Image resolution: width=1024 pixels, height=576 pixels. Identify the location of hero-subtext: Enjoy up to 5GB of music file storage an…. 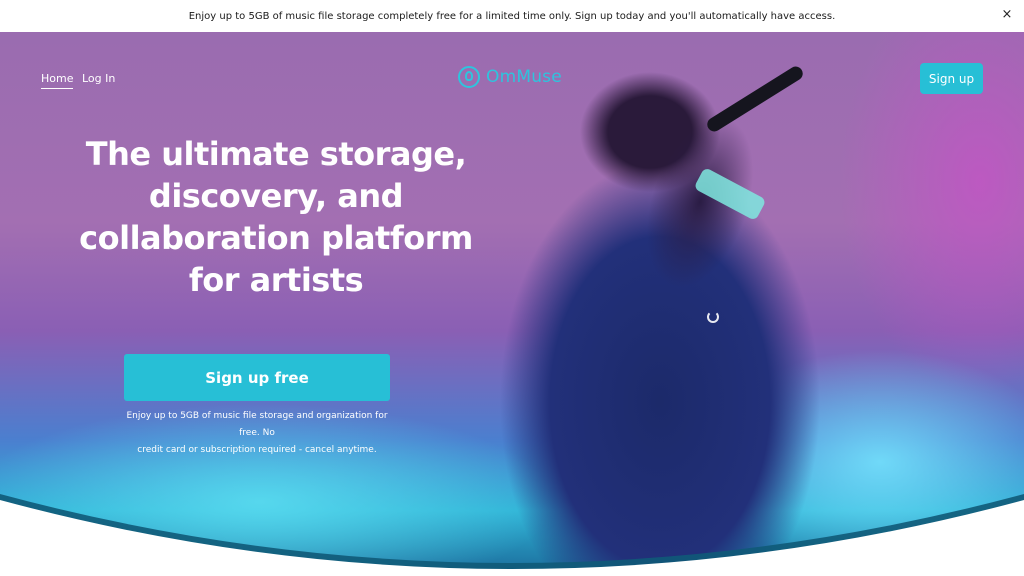
(257, 433).